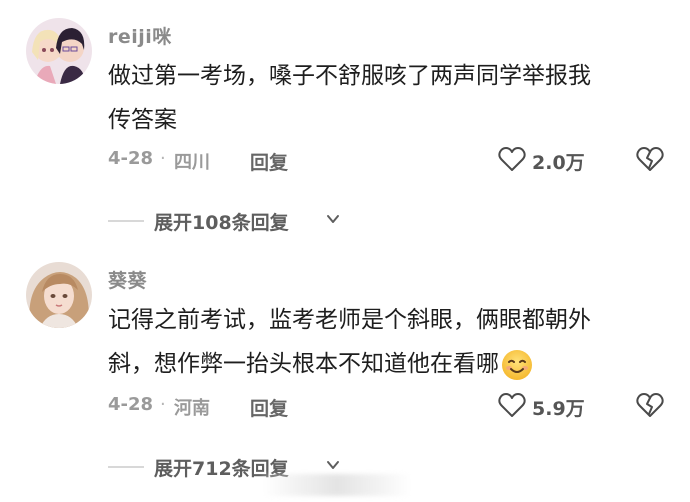 The width and height of the screenshot is (690, 502). I want to click on comment-username: reiji咪, so click(140, 35).